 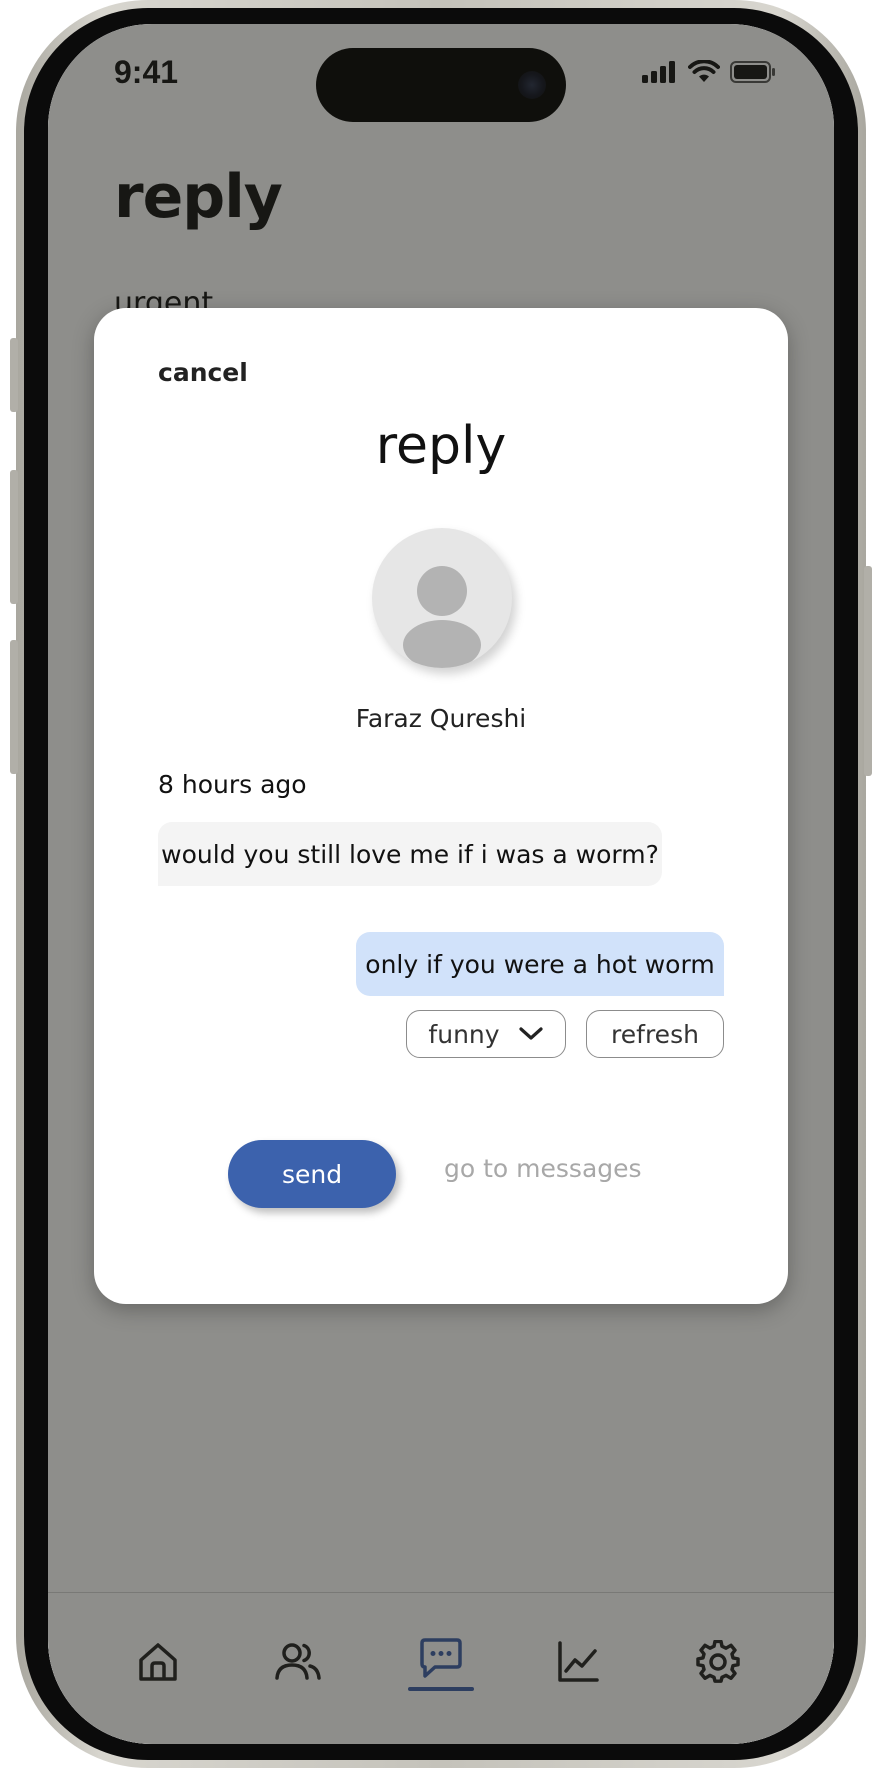 I want to click on send-button: send, so click(x=312, y=1174).